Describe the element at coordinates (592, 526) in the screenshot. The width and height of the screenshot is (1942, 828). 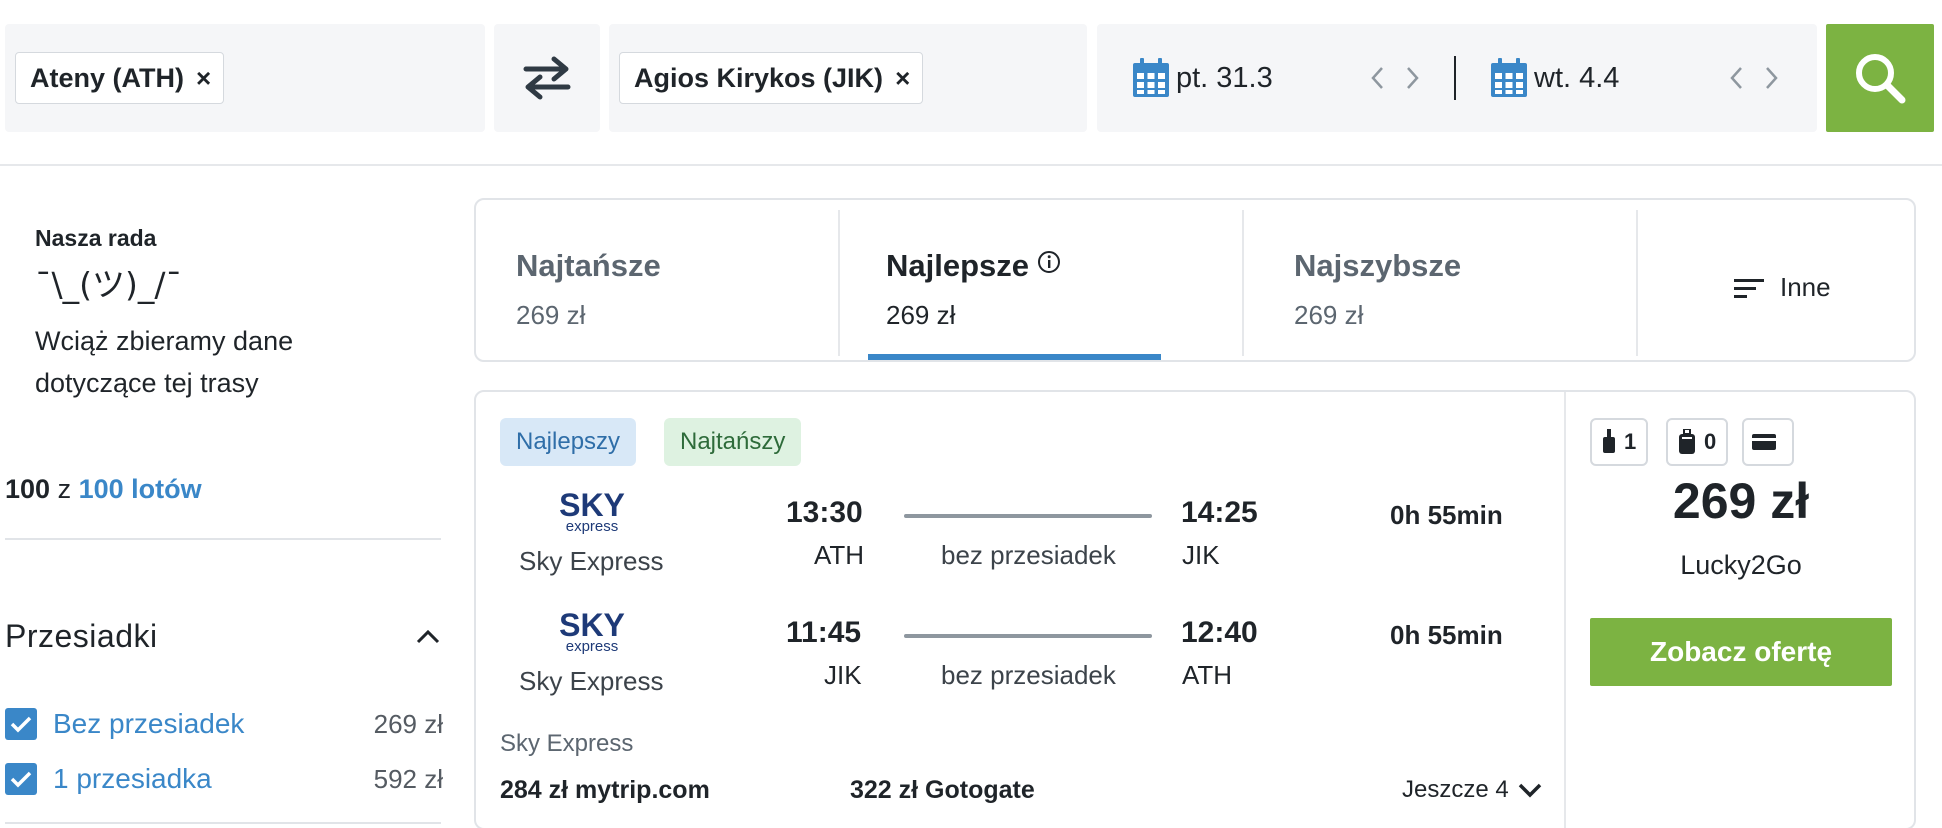
I see `logo-text-bottom: express` at that location.